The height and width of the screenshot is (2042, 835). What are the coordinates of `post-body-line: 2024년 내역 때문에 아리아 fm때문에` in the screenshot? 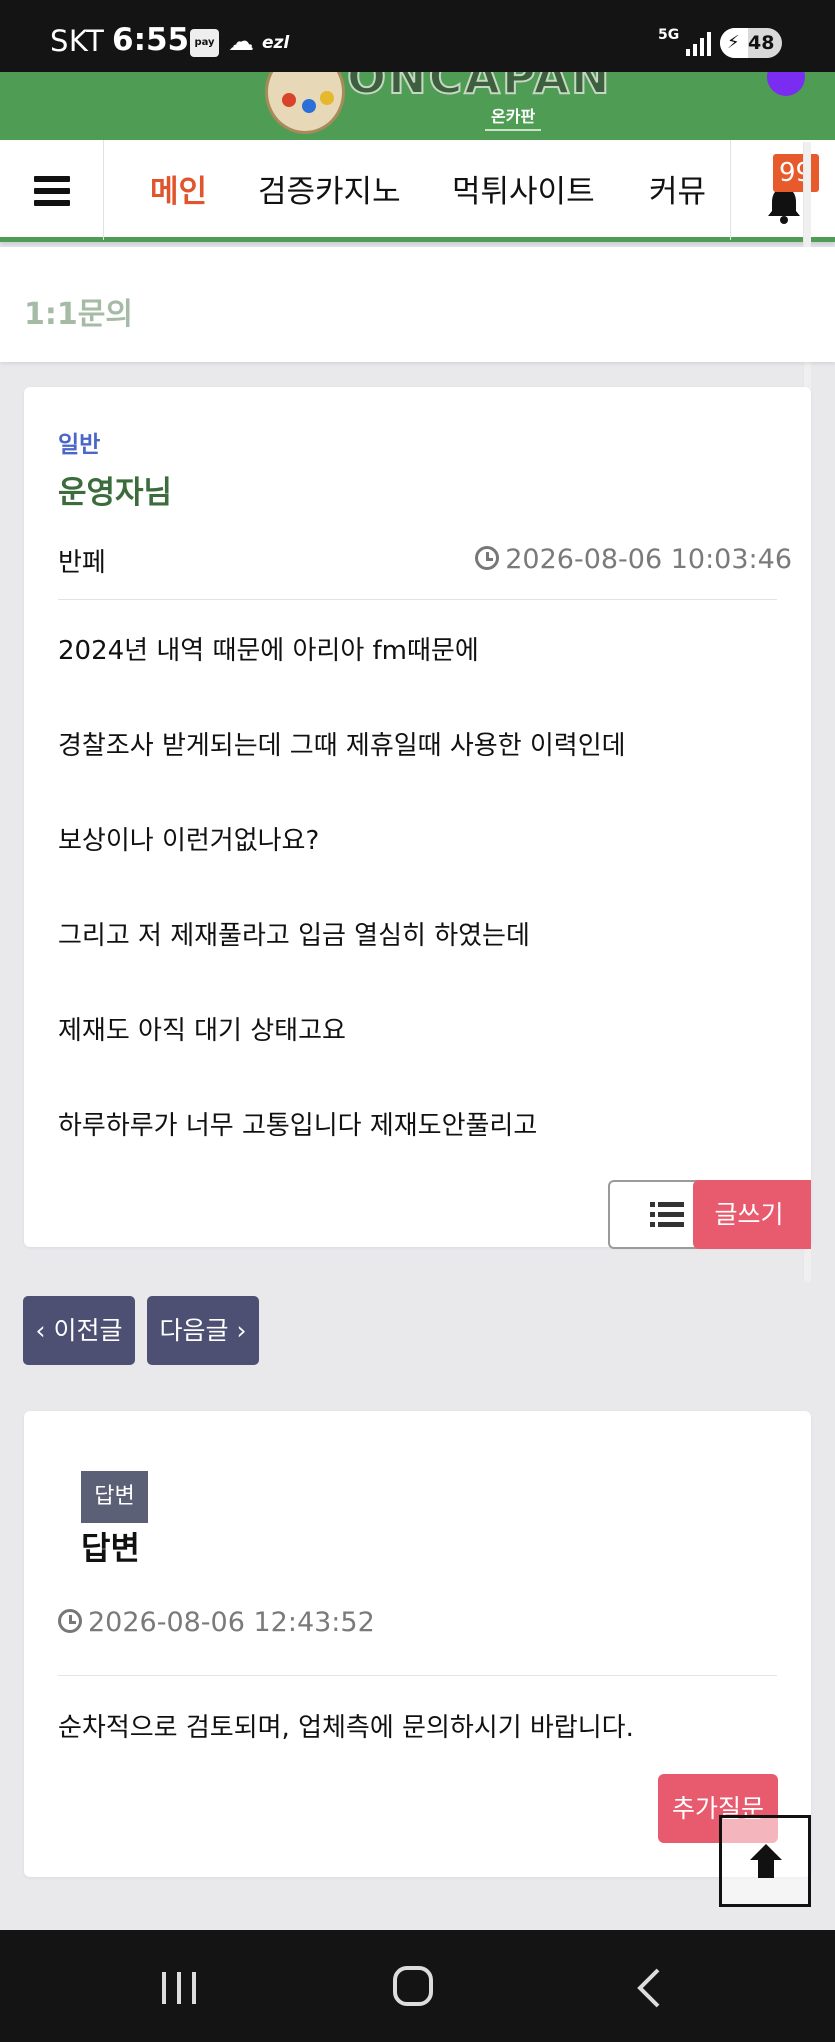 It's located at (268, 651).